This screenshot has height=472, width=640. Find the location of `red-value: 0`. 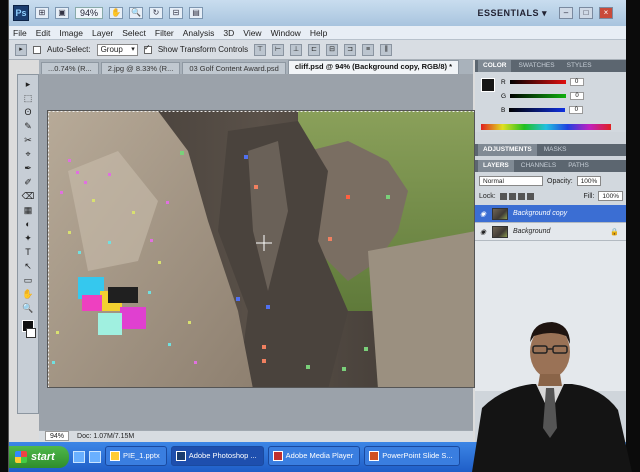

red-value: 0 is located at coordinates (576, 82).